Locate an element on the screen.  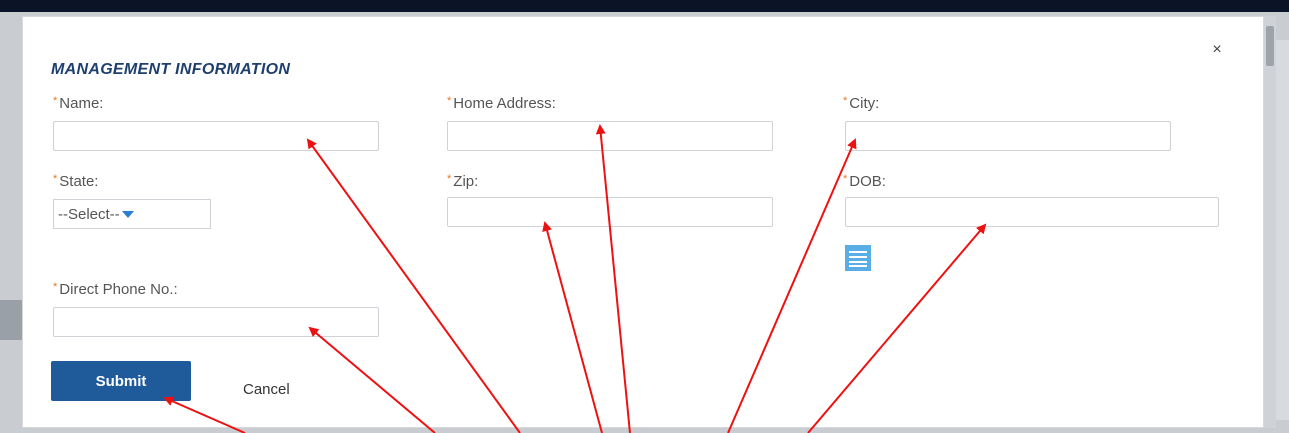
close-icon: × is located at coordinates (1217, 50).